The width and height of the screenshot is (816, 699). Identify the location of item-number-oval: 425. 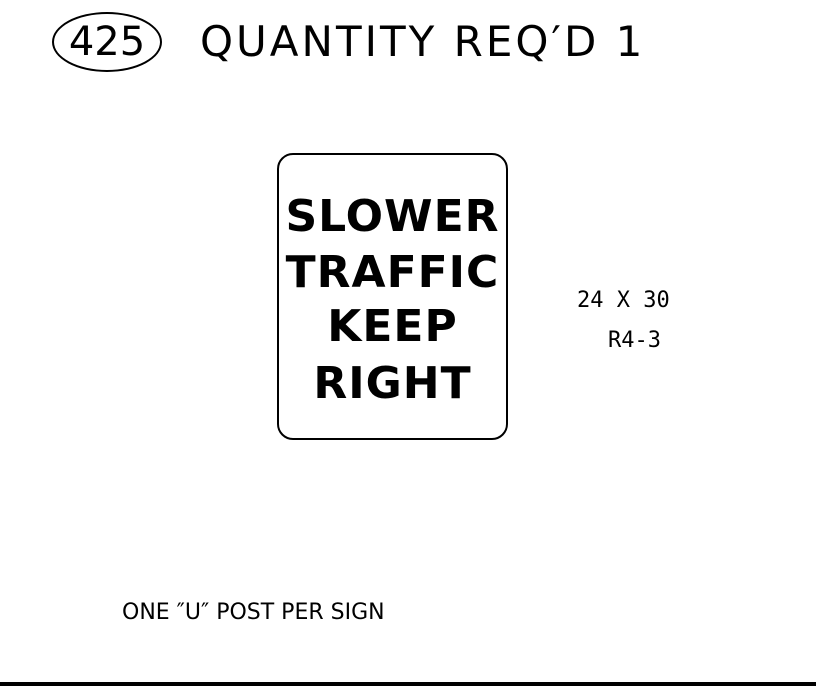
(107, 42).